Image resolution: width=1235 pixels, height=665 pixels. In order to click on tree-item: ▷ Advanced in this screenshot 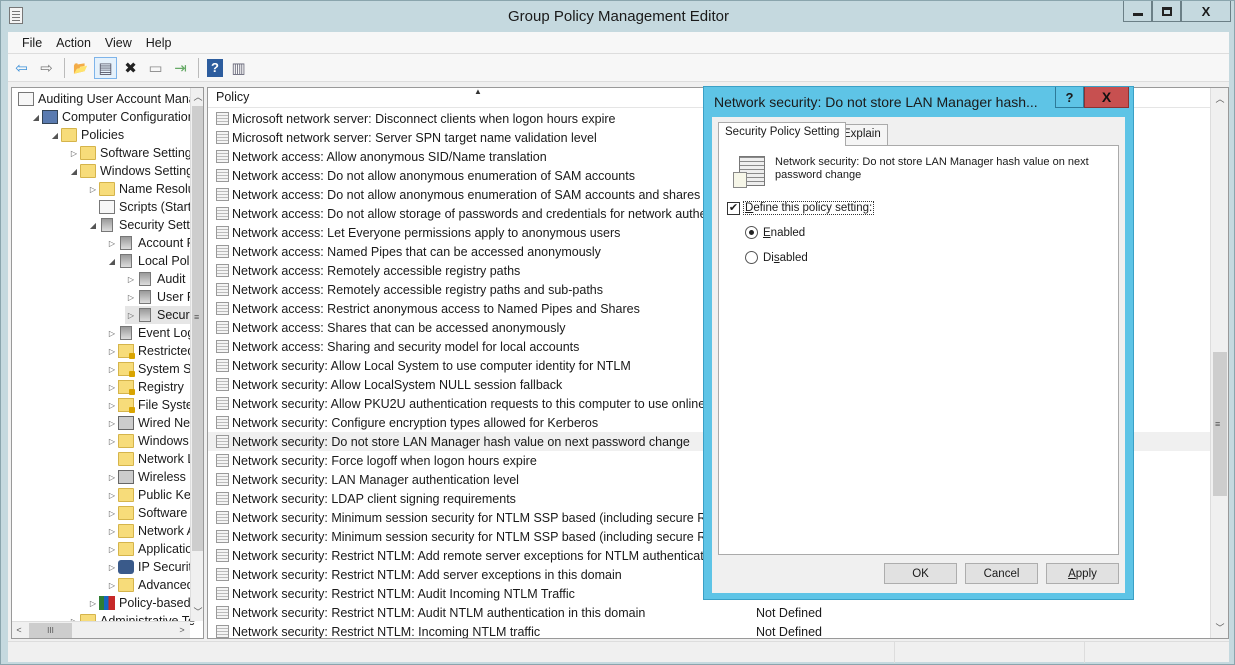, I will do `click(150, 585)`.